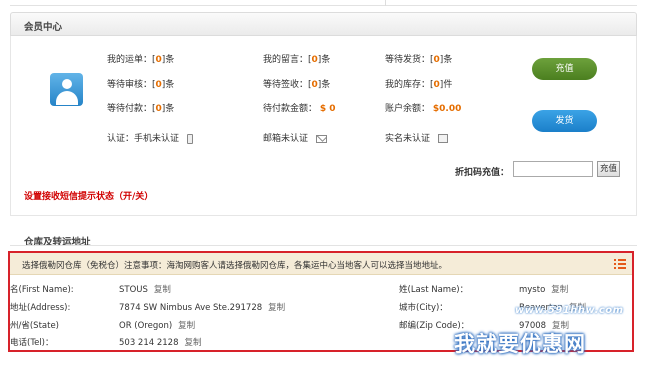 The width and height of the screenshot is (649, 365). I want to click on stat-label: 等待签收：, so click(286, 85).